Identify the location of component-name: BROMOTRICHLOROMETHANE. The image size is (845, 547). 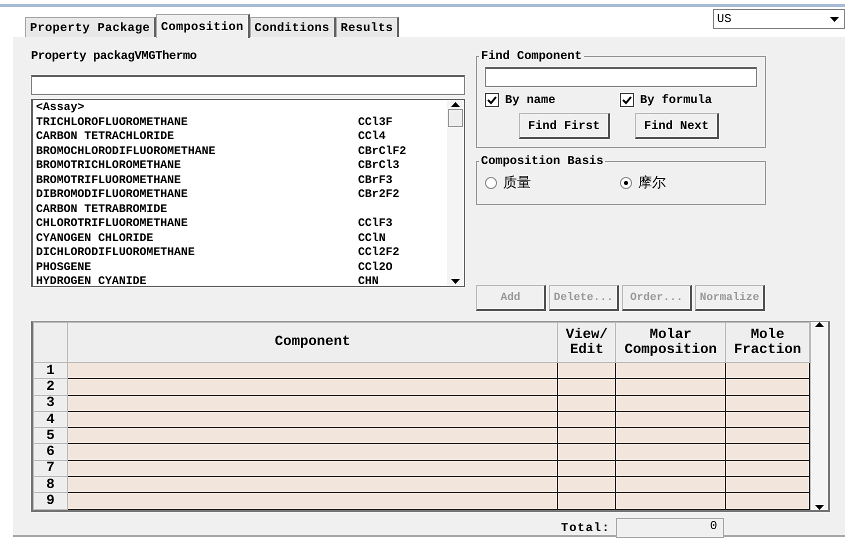
(197, 166).